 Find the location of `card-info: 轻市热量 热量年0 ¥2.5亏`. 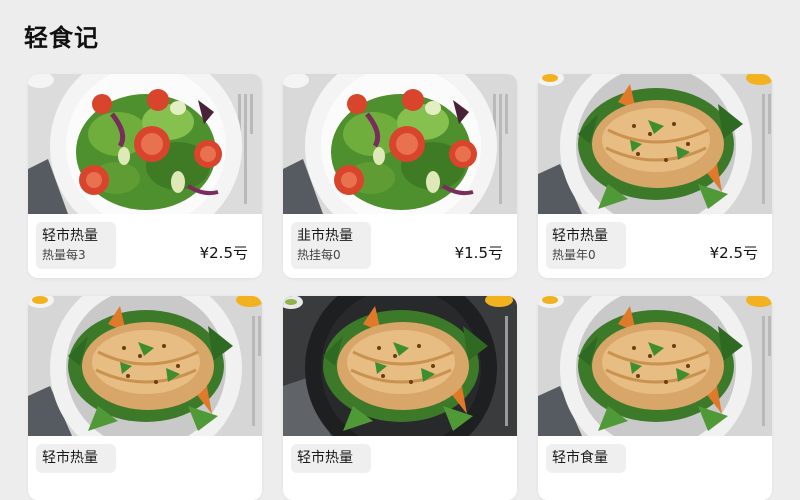

card-info: 轻市热量 热量年0 ¥2.5亏 is located at coordinates (655, 246).